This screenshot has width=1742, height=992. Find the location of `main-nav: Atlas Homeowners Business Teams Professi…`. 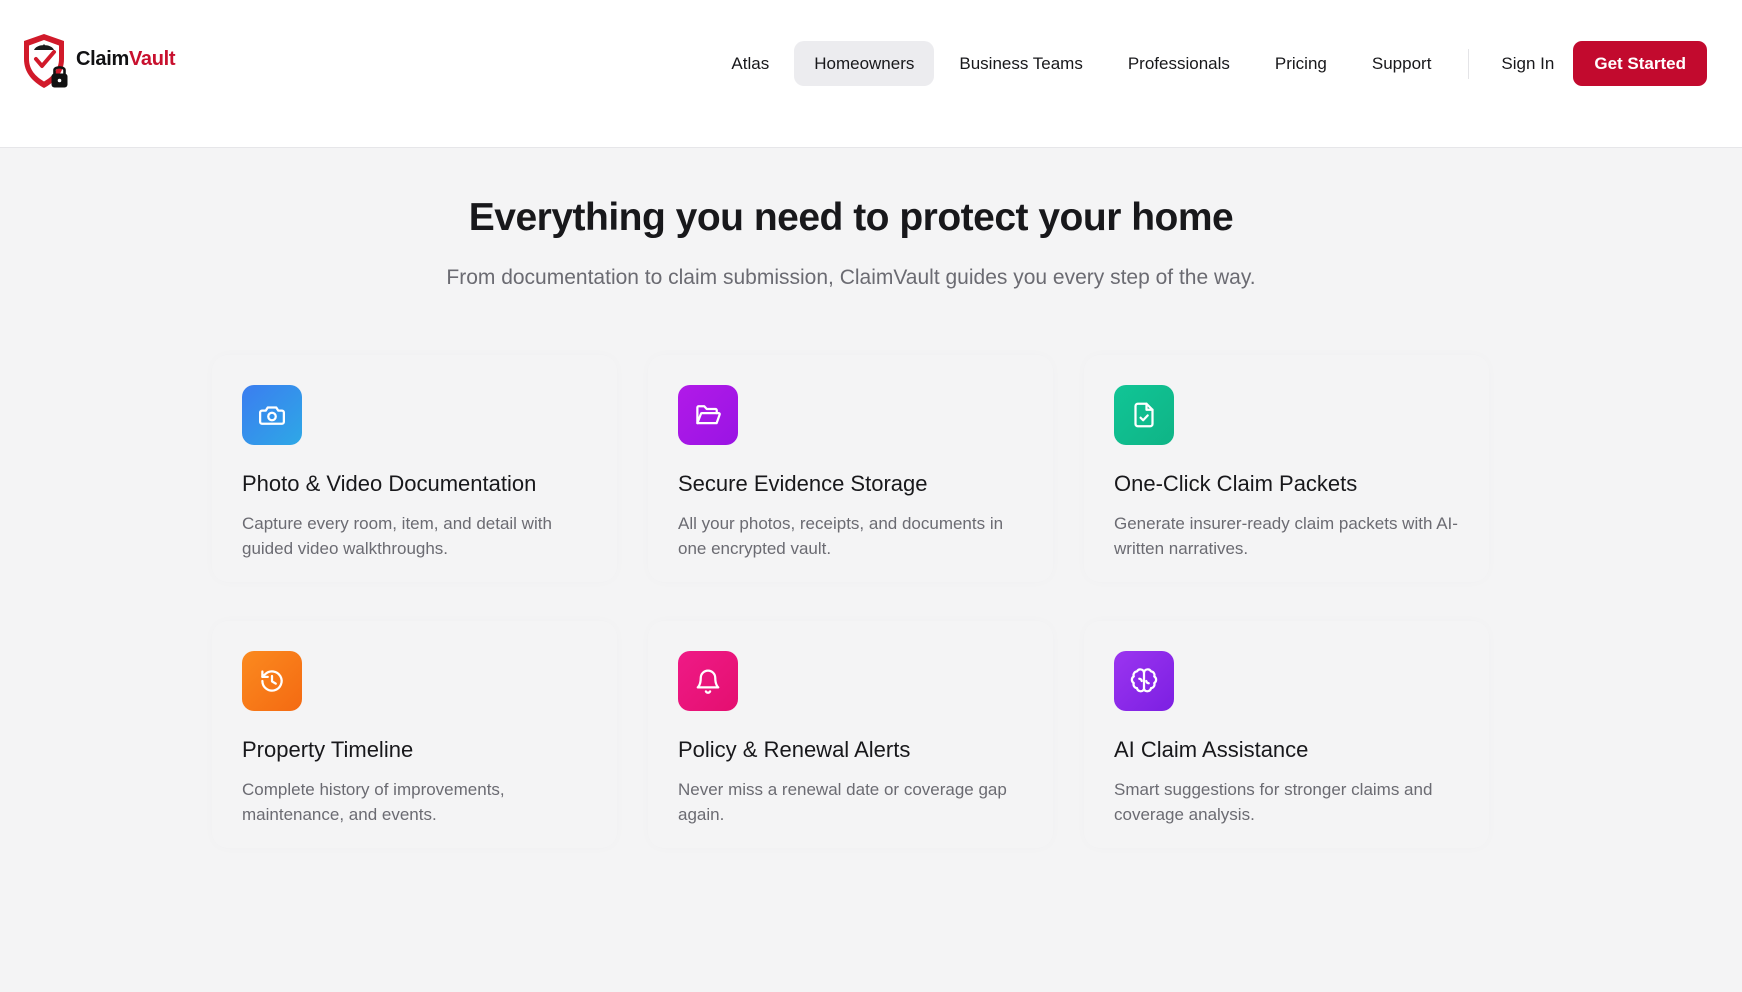

main-nav: Atlas Homeowners Business Teams Professi… is located at coordinates (1209, 63).